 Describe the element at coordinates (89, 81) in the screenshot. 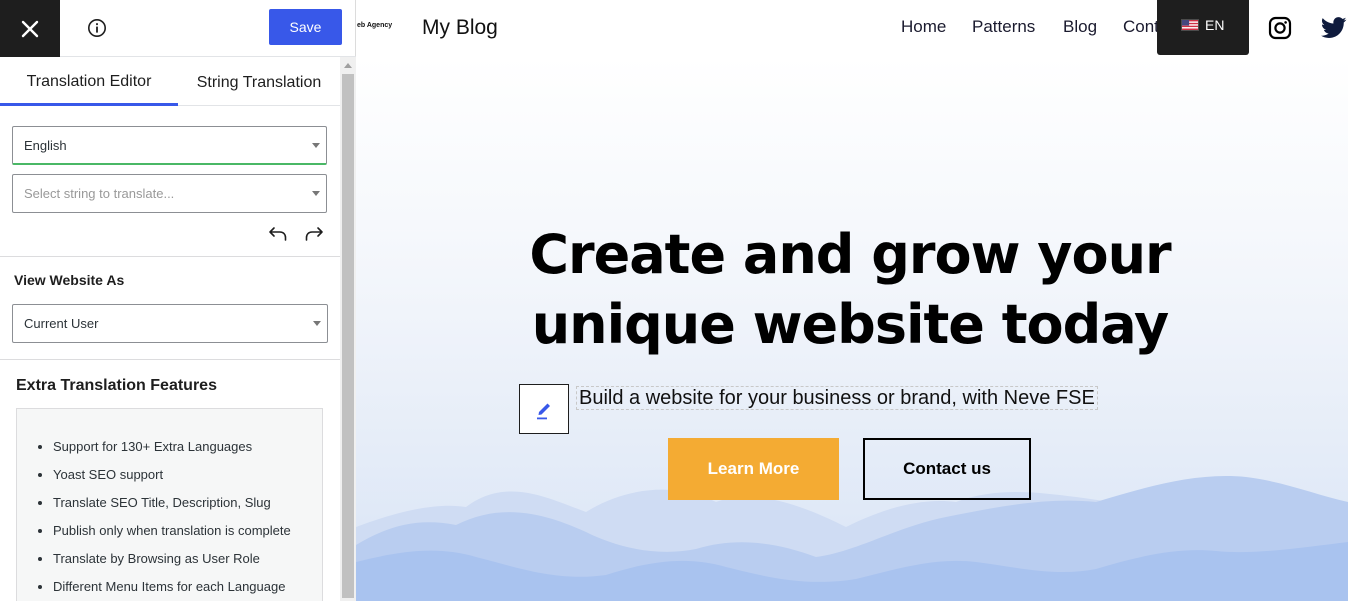

I see `tab-translation-editor: Translation Editor` at that location.